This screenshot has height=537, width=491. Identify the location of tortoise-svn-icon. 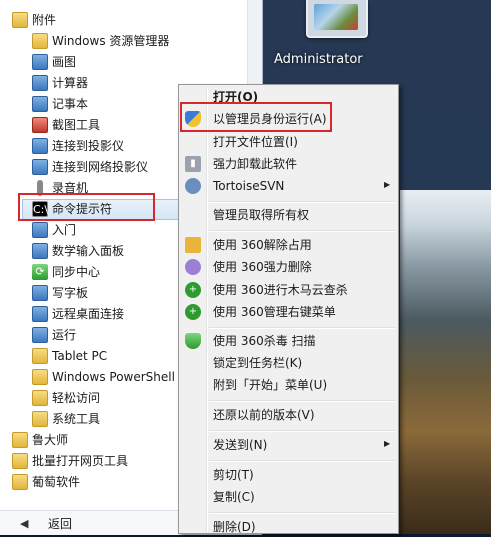
(193, 186).